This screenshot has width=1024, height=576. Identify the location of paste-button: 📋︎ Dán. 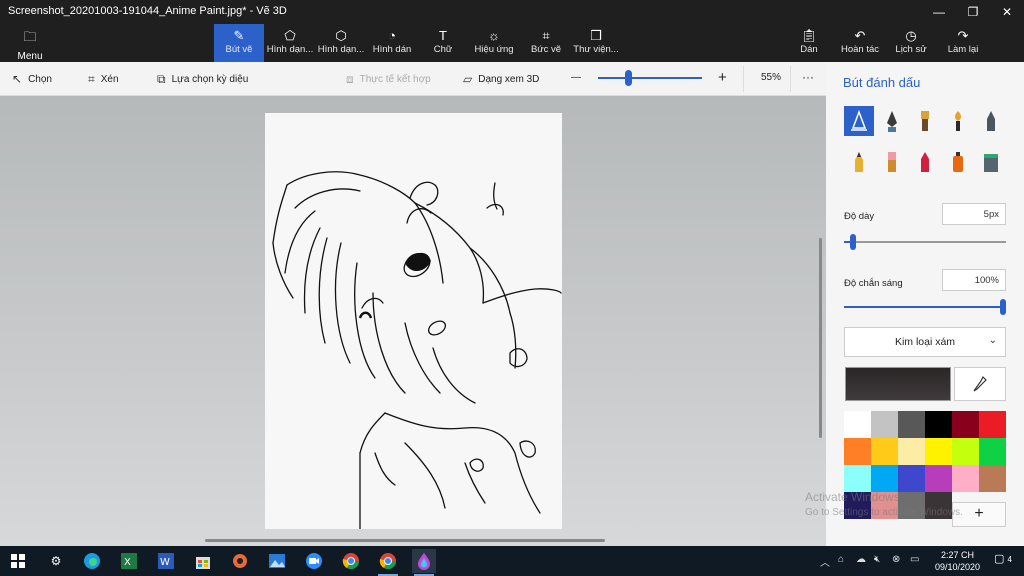
(809, 43).